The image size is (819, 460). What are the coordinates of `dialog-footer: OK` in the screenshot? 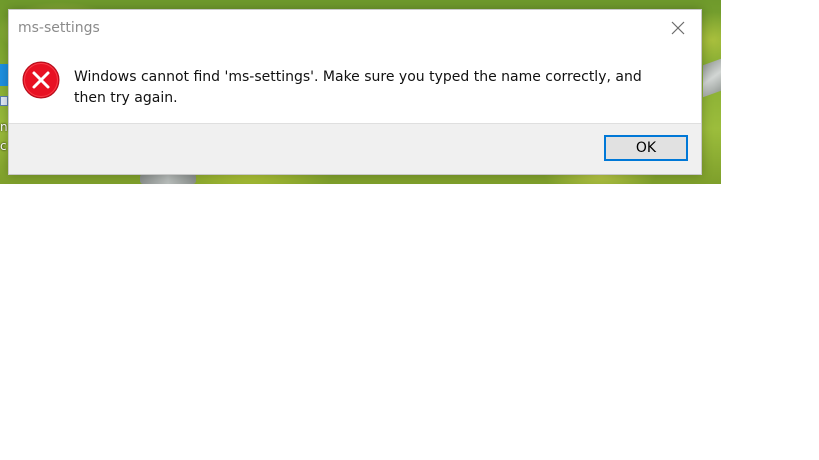 It's located at (355, 148).